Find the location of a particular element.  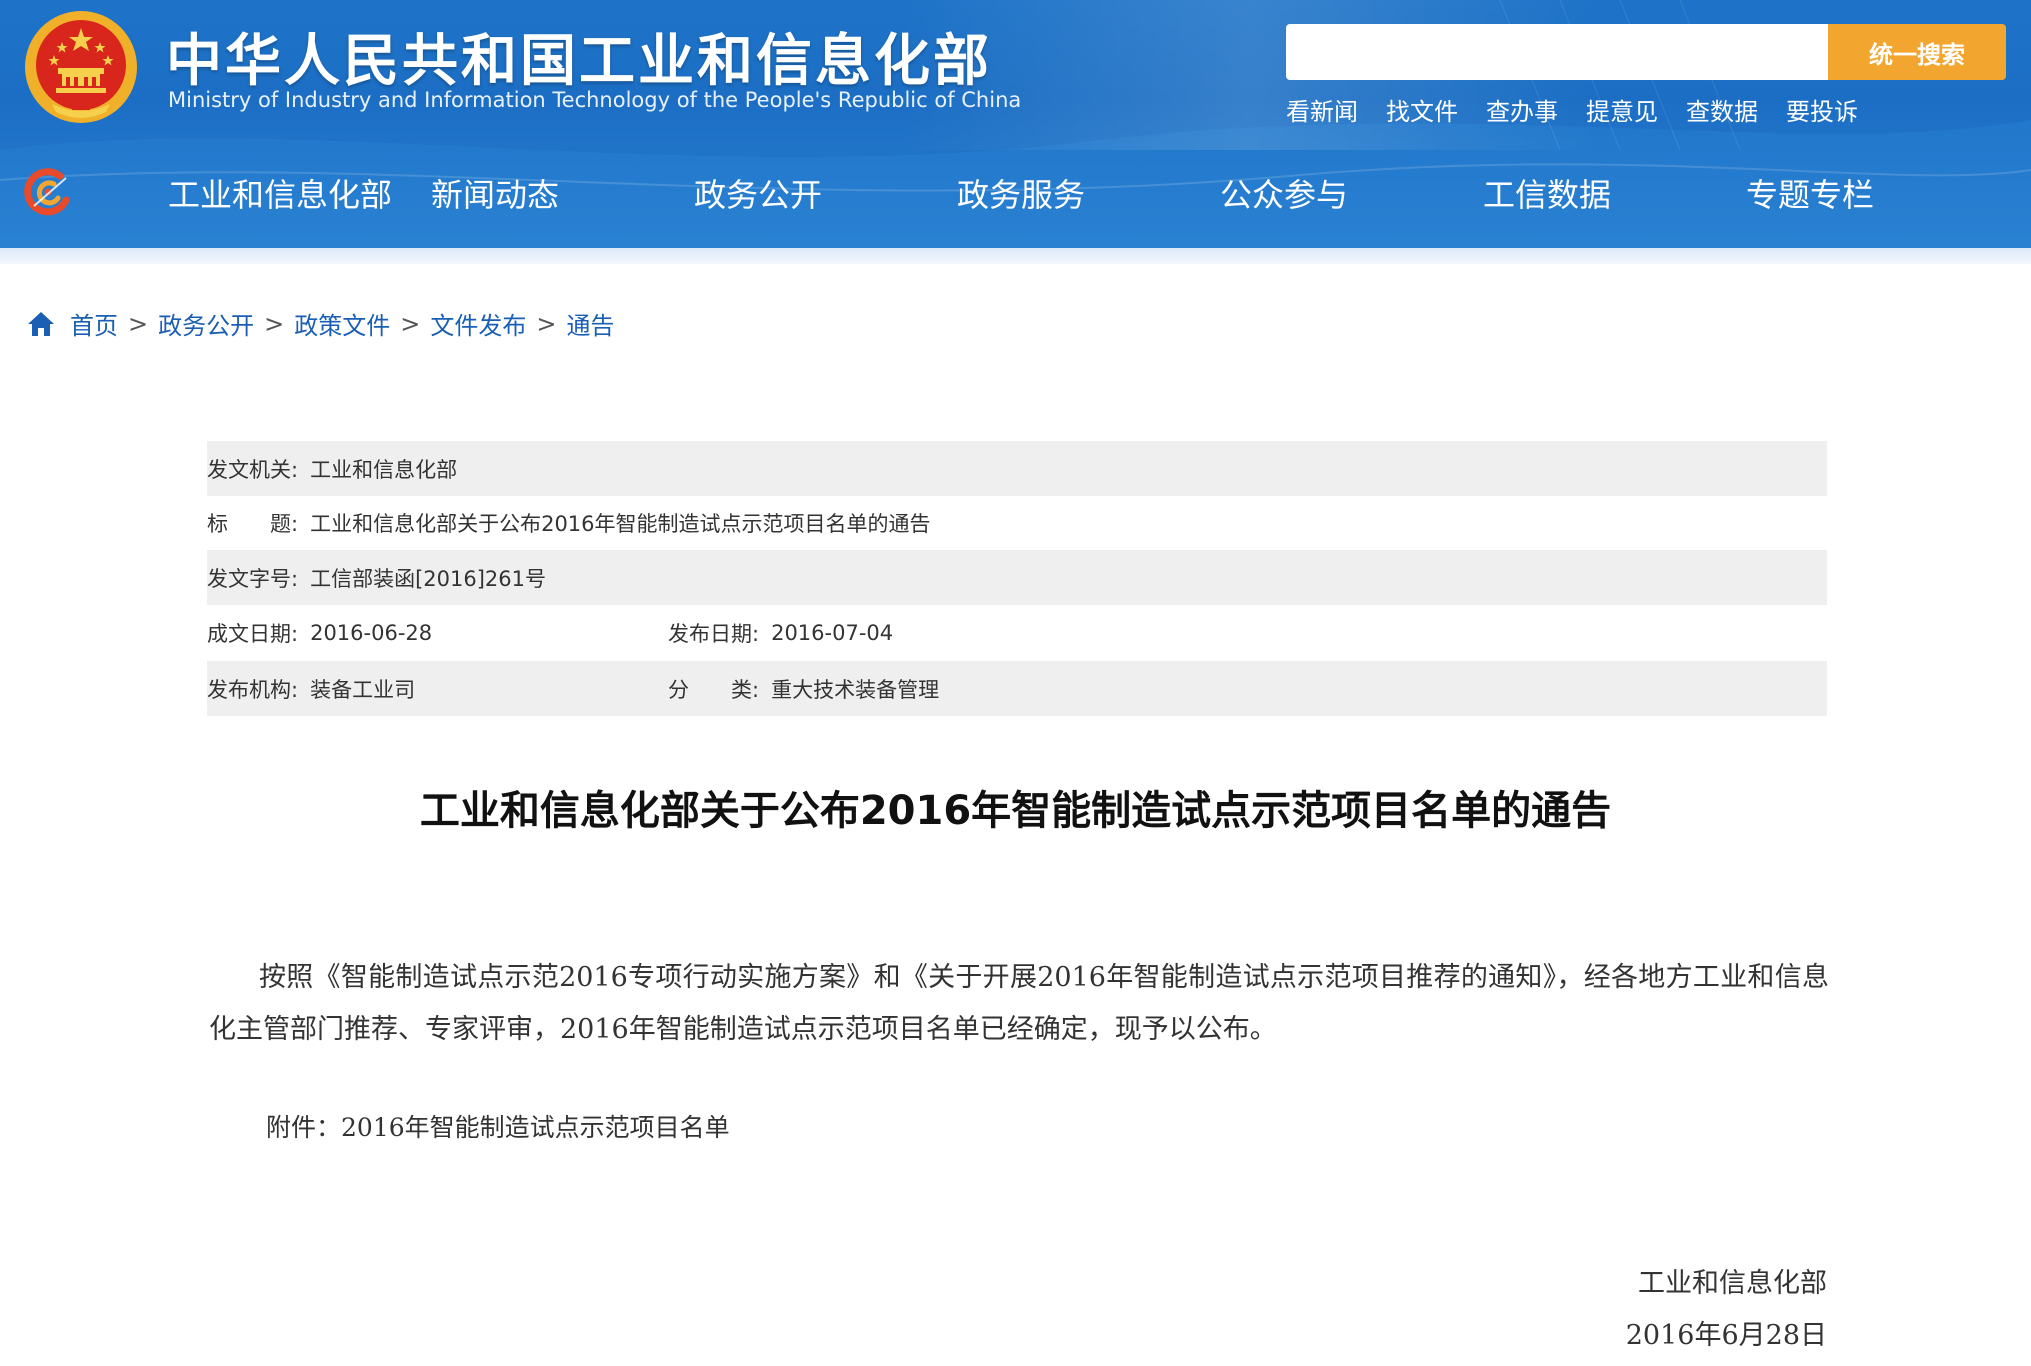

unified-search-button: 统一搜索 is located at coordinates (1917, 52).